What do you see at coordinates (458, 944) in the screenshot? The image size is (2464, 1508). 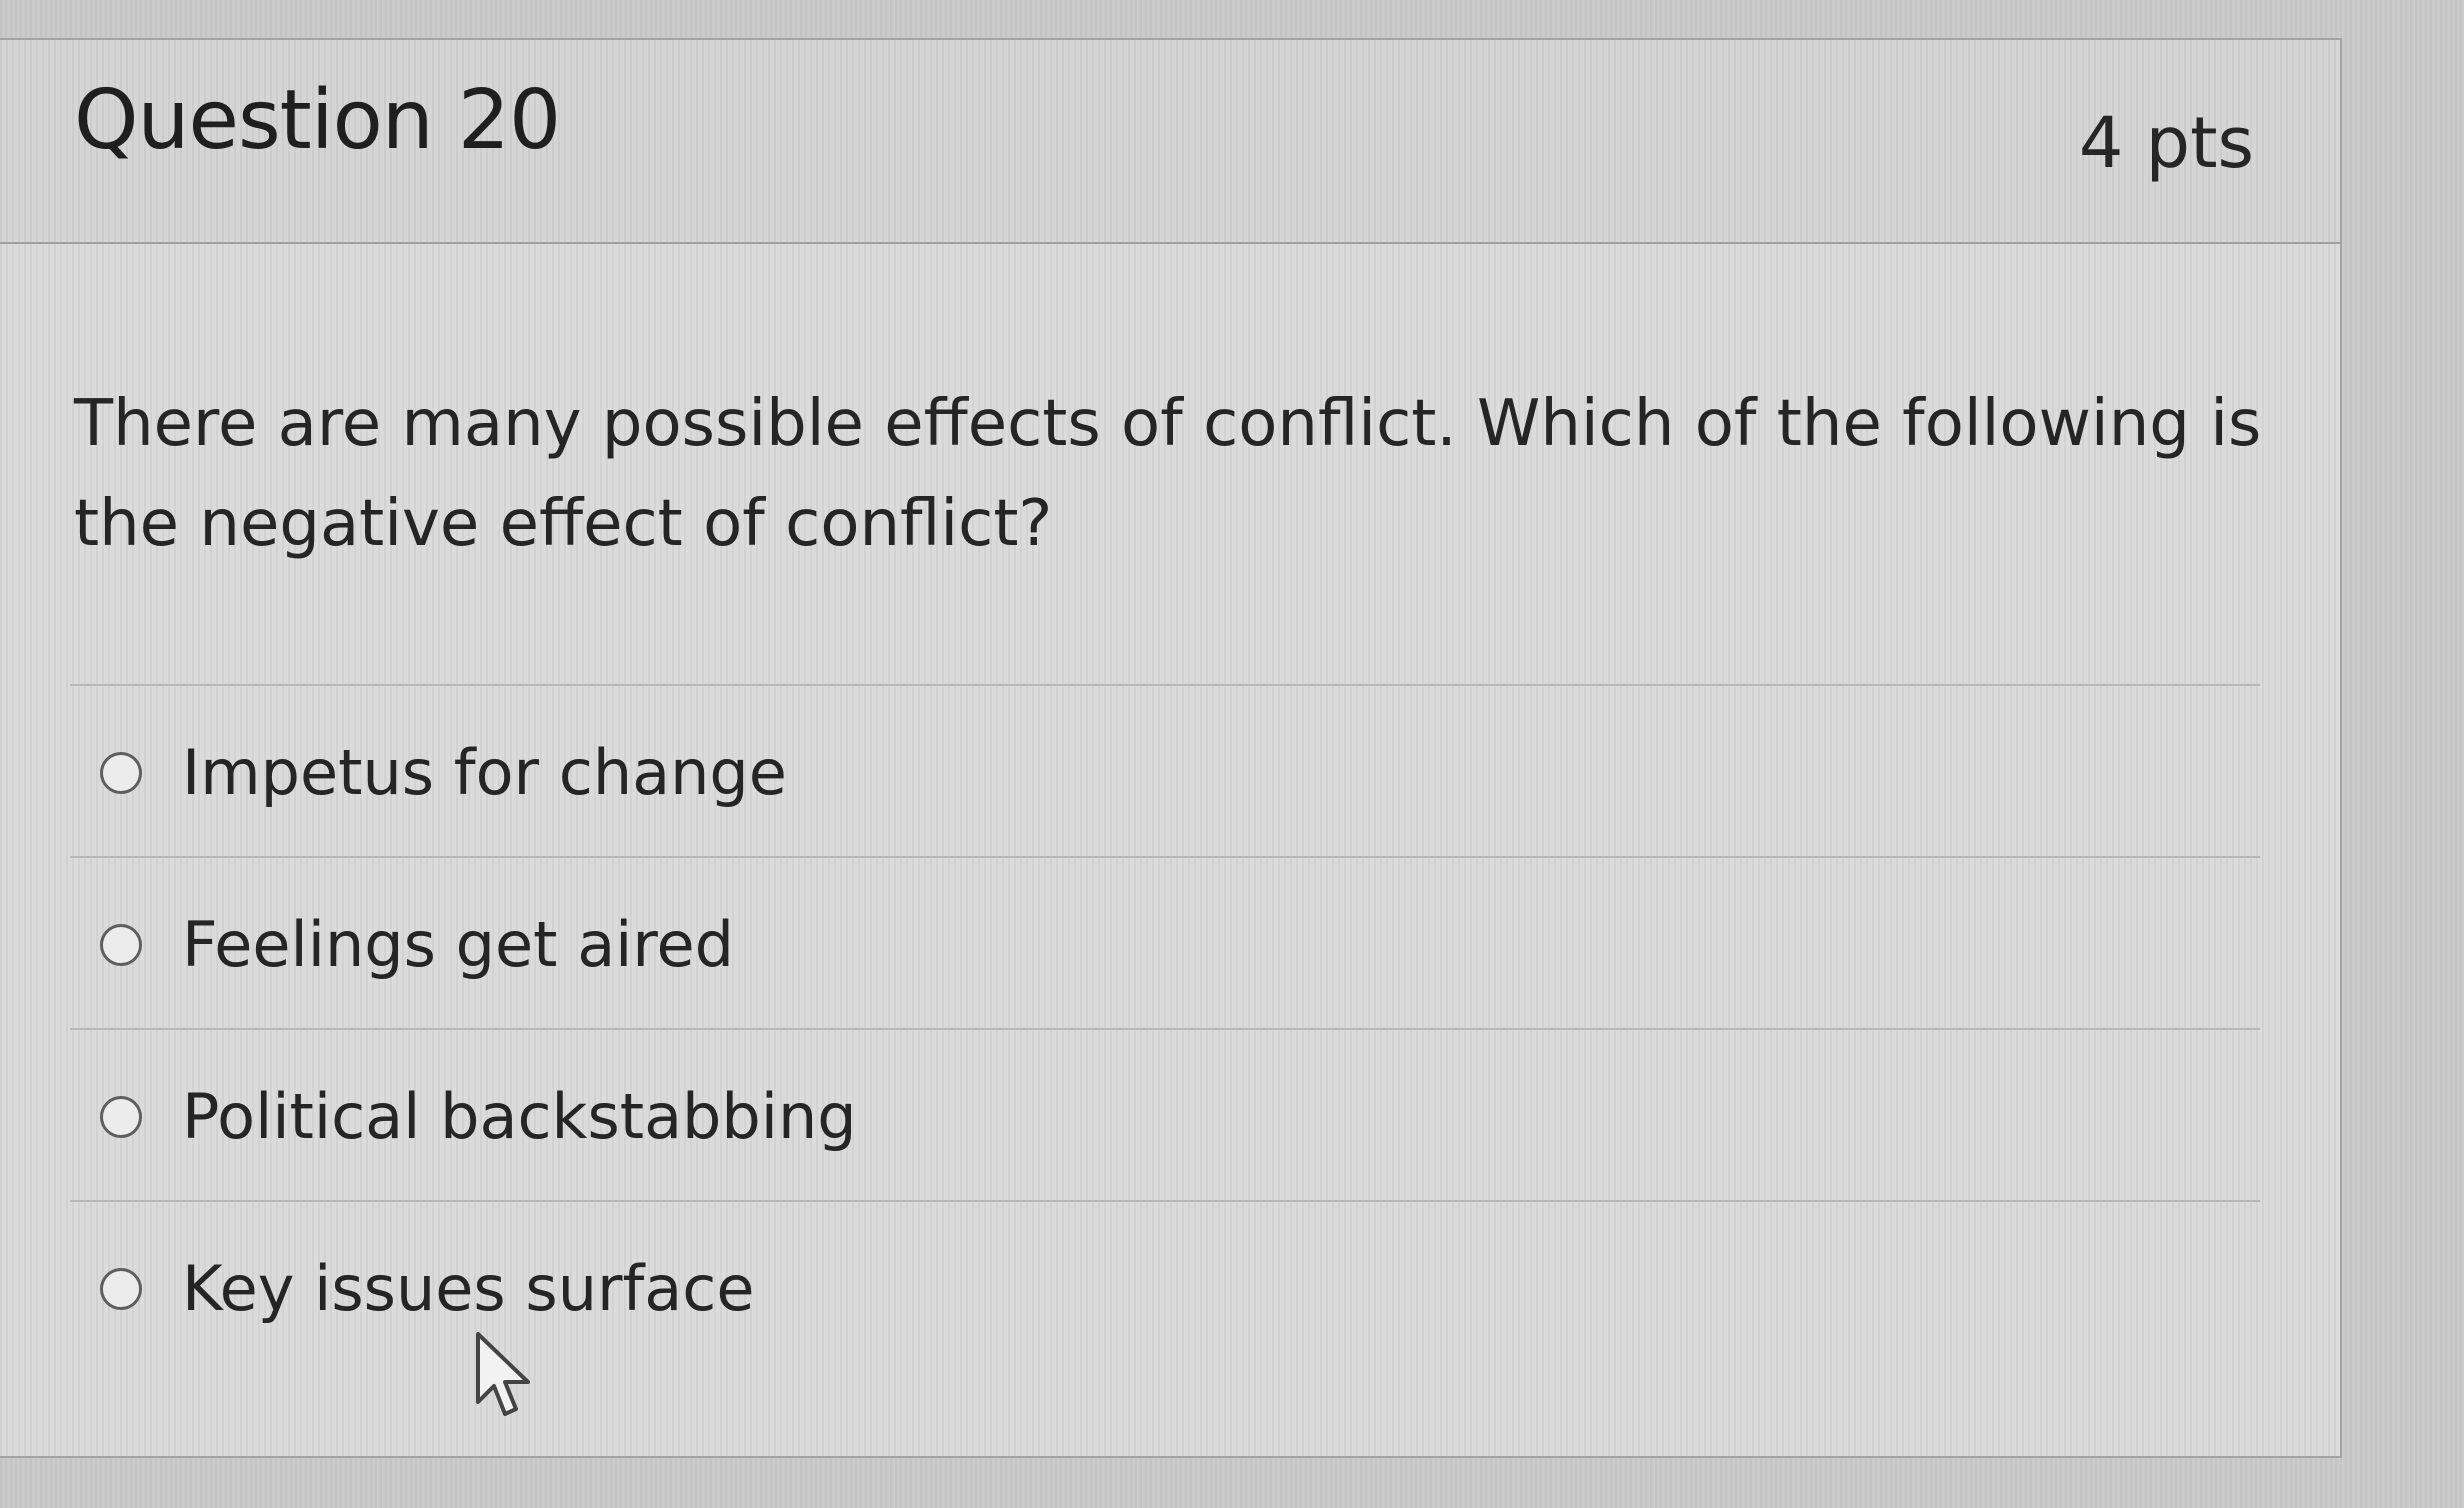 I see `answer-label: Feelings get aired` at bounding box center [458, 944].